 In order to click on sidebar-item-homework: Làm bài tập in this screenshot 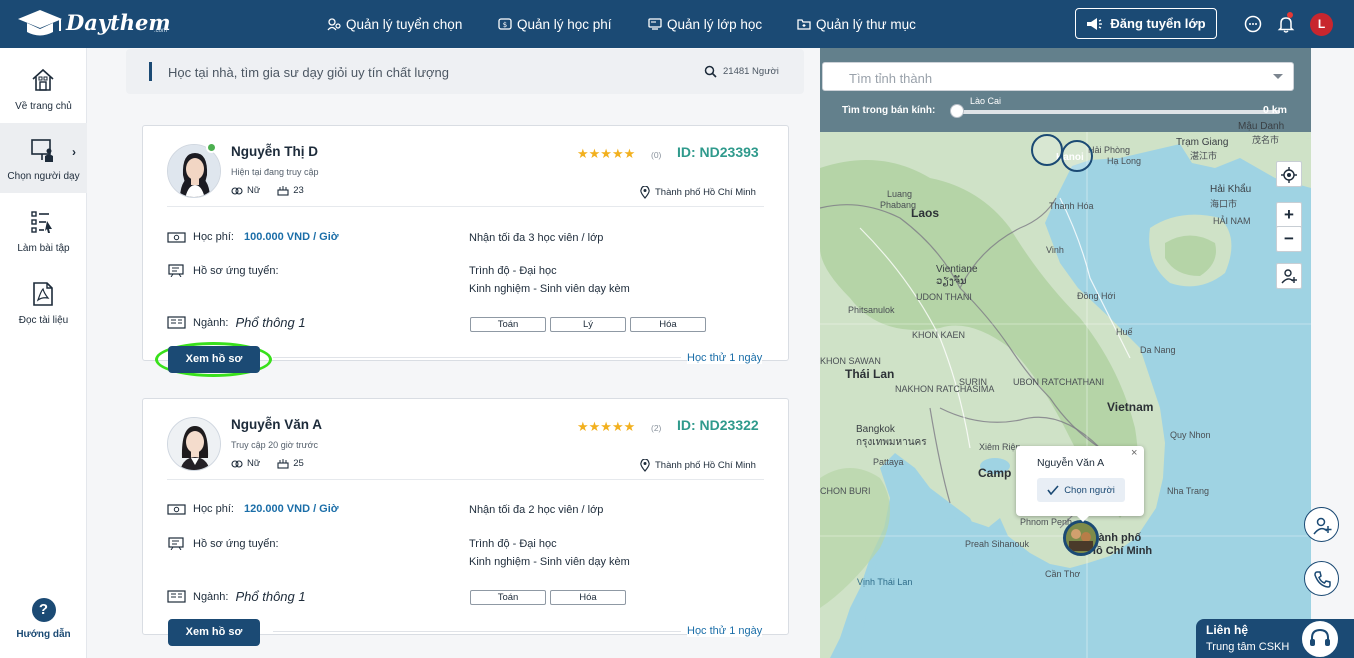, I will do `click(43, 230)`.